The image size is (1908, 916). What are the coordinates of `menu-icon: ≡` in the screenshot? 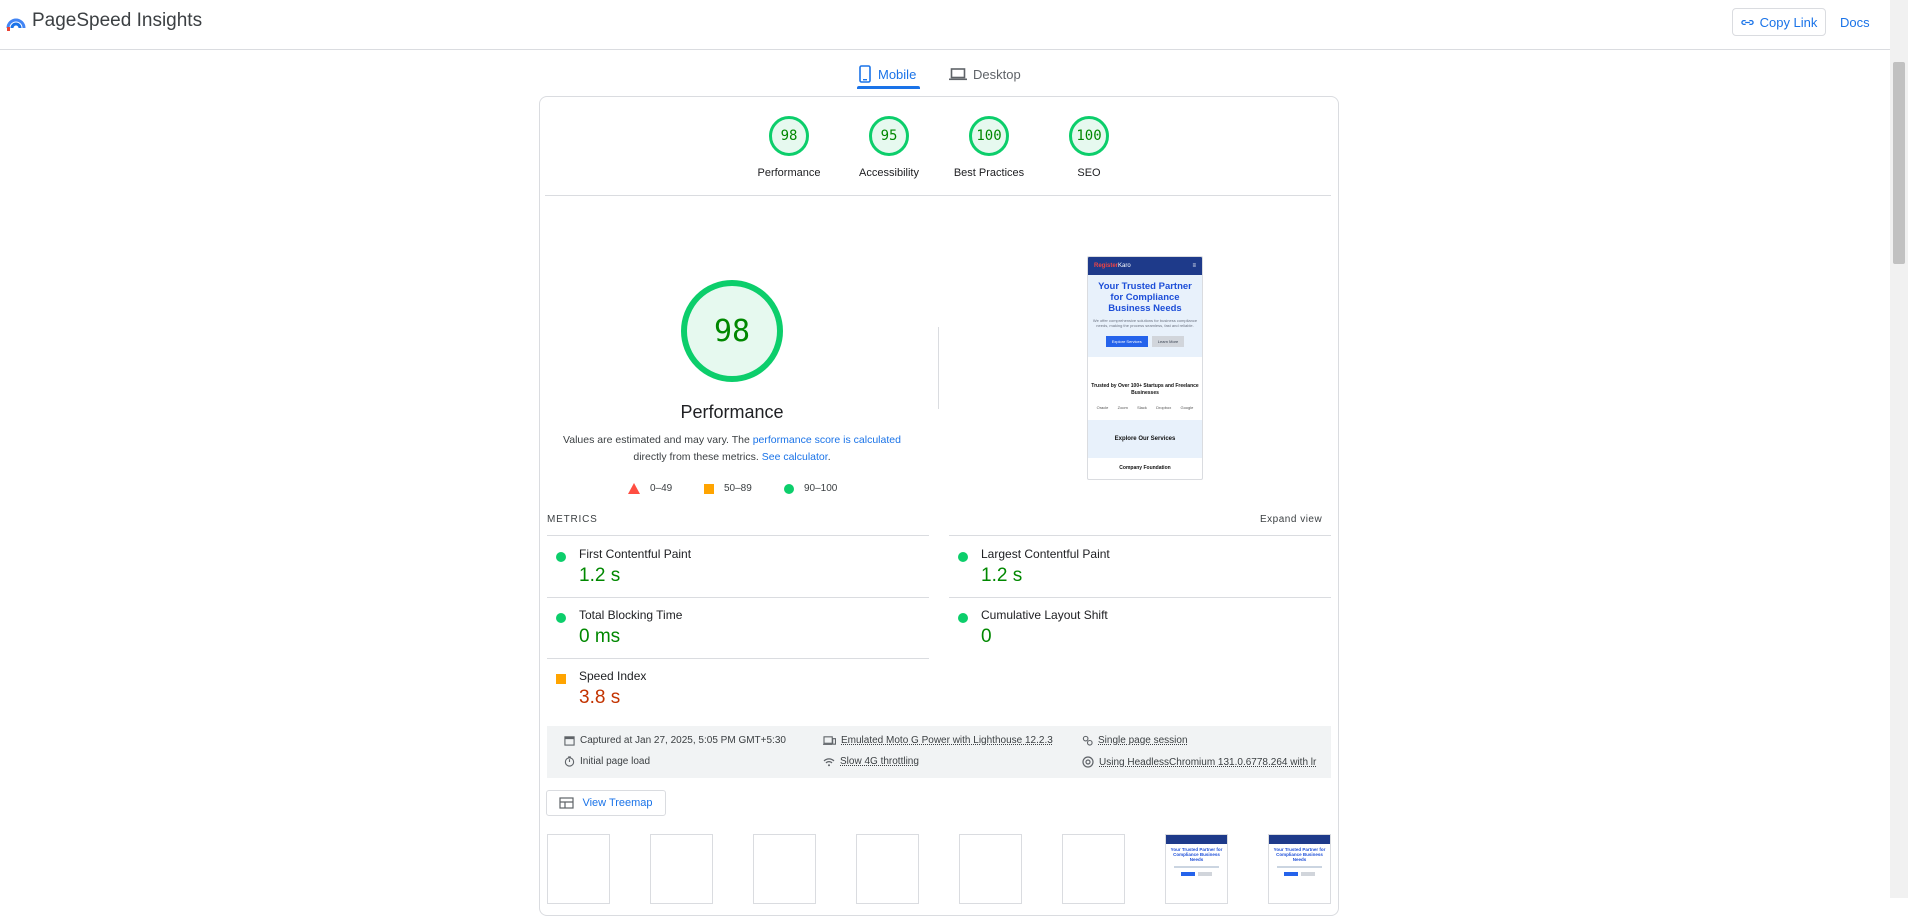 It's located at (1194, 266).